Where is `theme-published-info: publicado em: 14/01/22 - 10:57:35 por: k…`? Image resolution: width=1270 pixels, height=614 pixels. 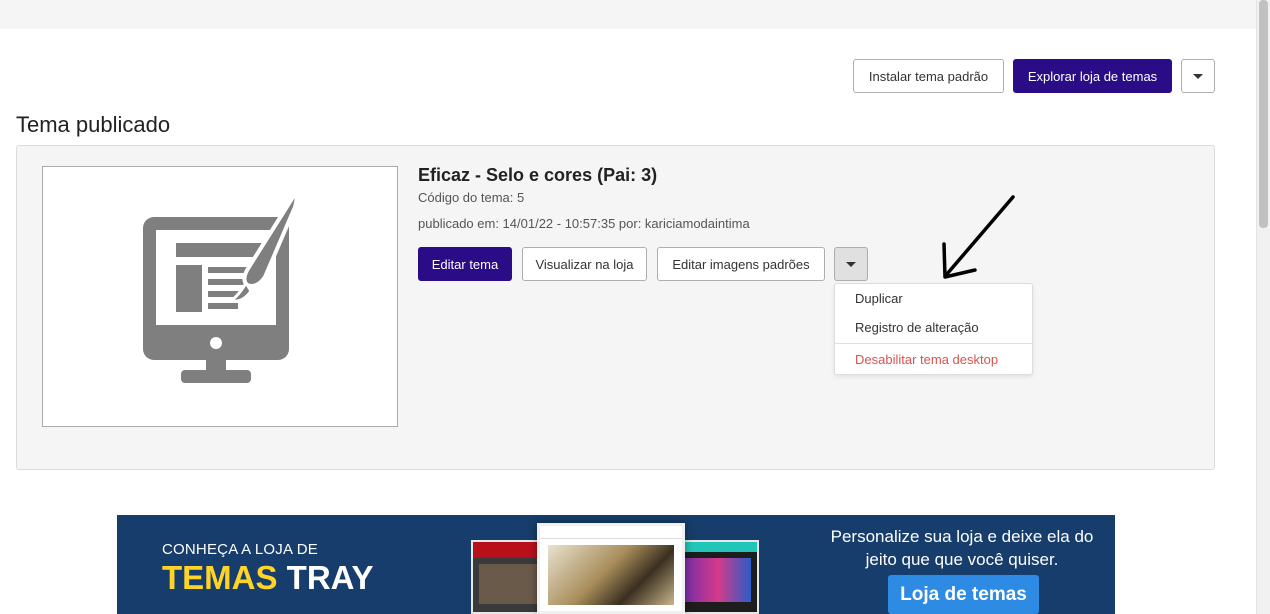 theme-published-info: publicado em: 14/01/22 - 10:57:35 por: k… is located at coordinates (584, 223).